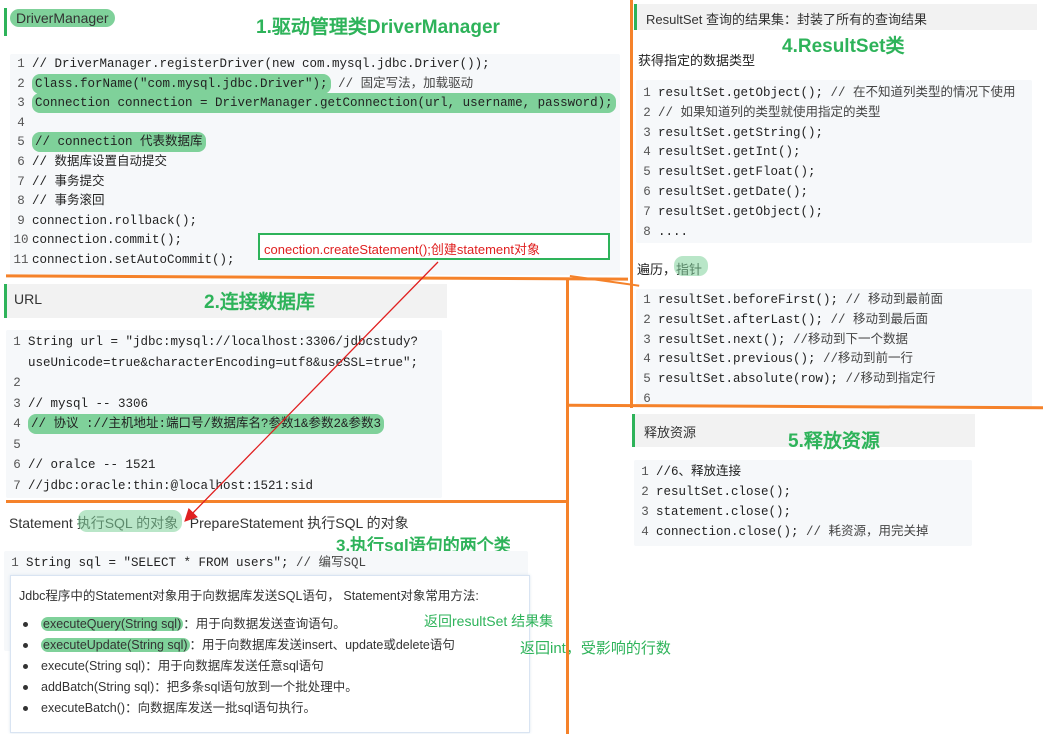 The width and height of the screenshot is (1043, 734). Describe the element at coordinates (834, 441) in the screenshot. I see `release-title: 5.释放资源` at that location.